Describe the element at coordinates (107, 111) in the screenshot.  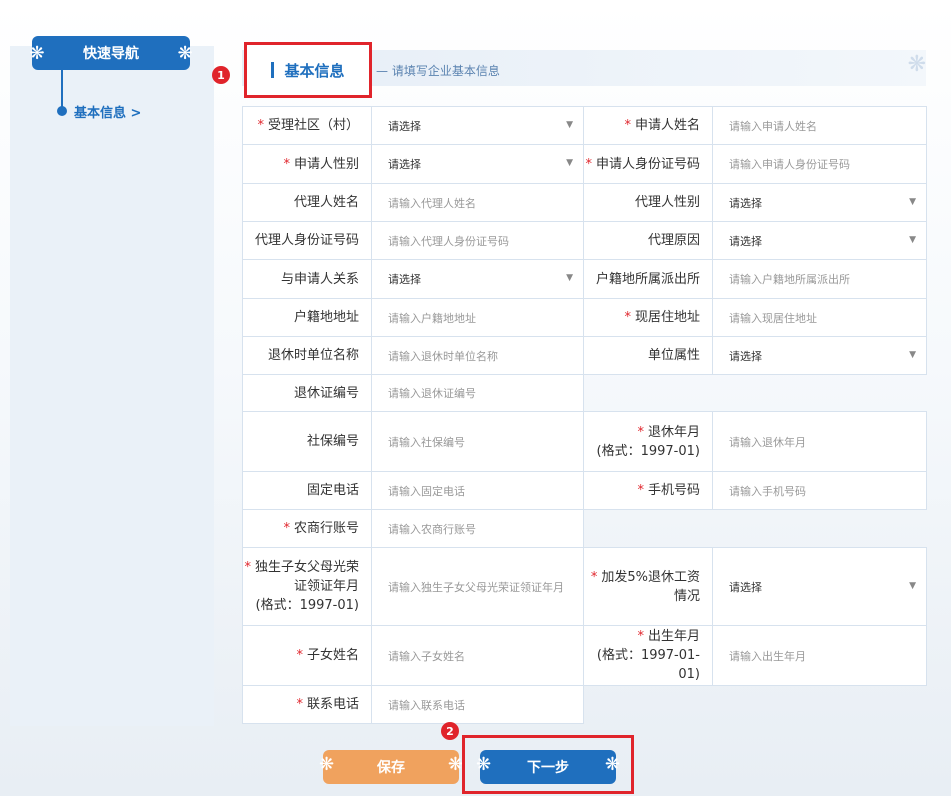
I see `sidebar-item-basic-info: 基本信息 >` at that location.